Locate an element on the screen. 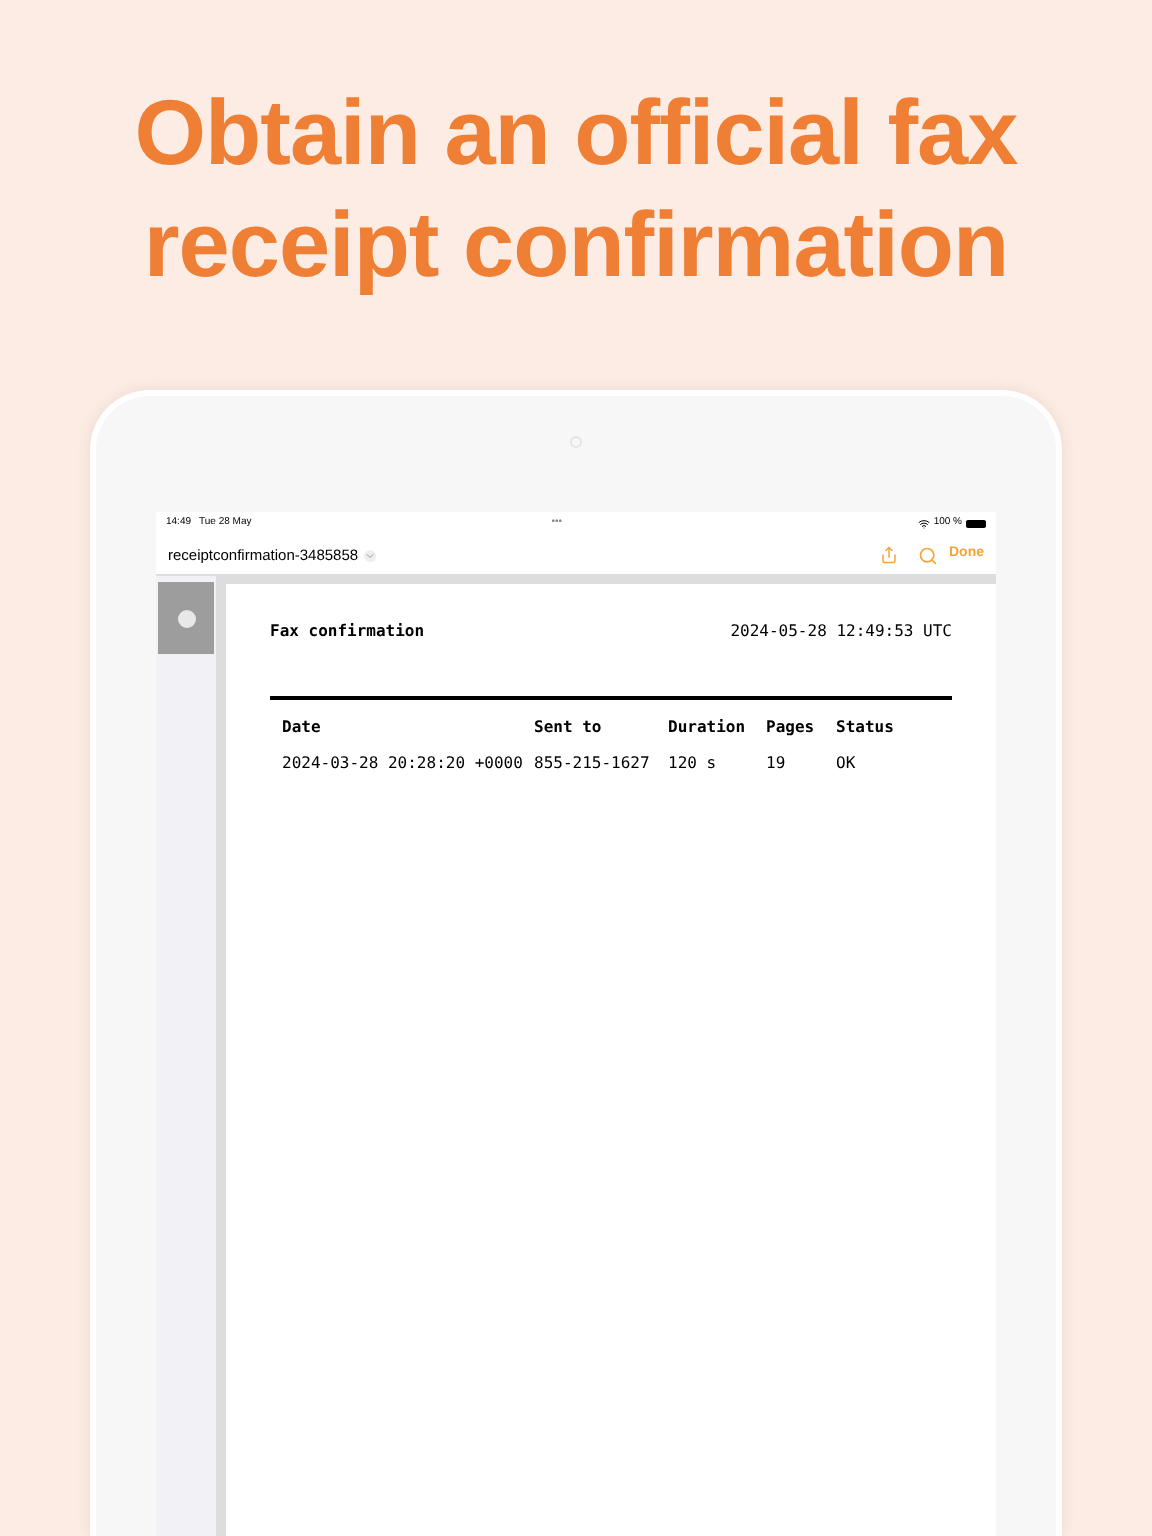 This screenshot has width=1152, height=1536. column-header: Pages is located at coordinates (791, 728).